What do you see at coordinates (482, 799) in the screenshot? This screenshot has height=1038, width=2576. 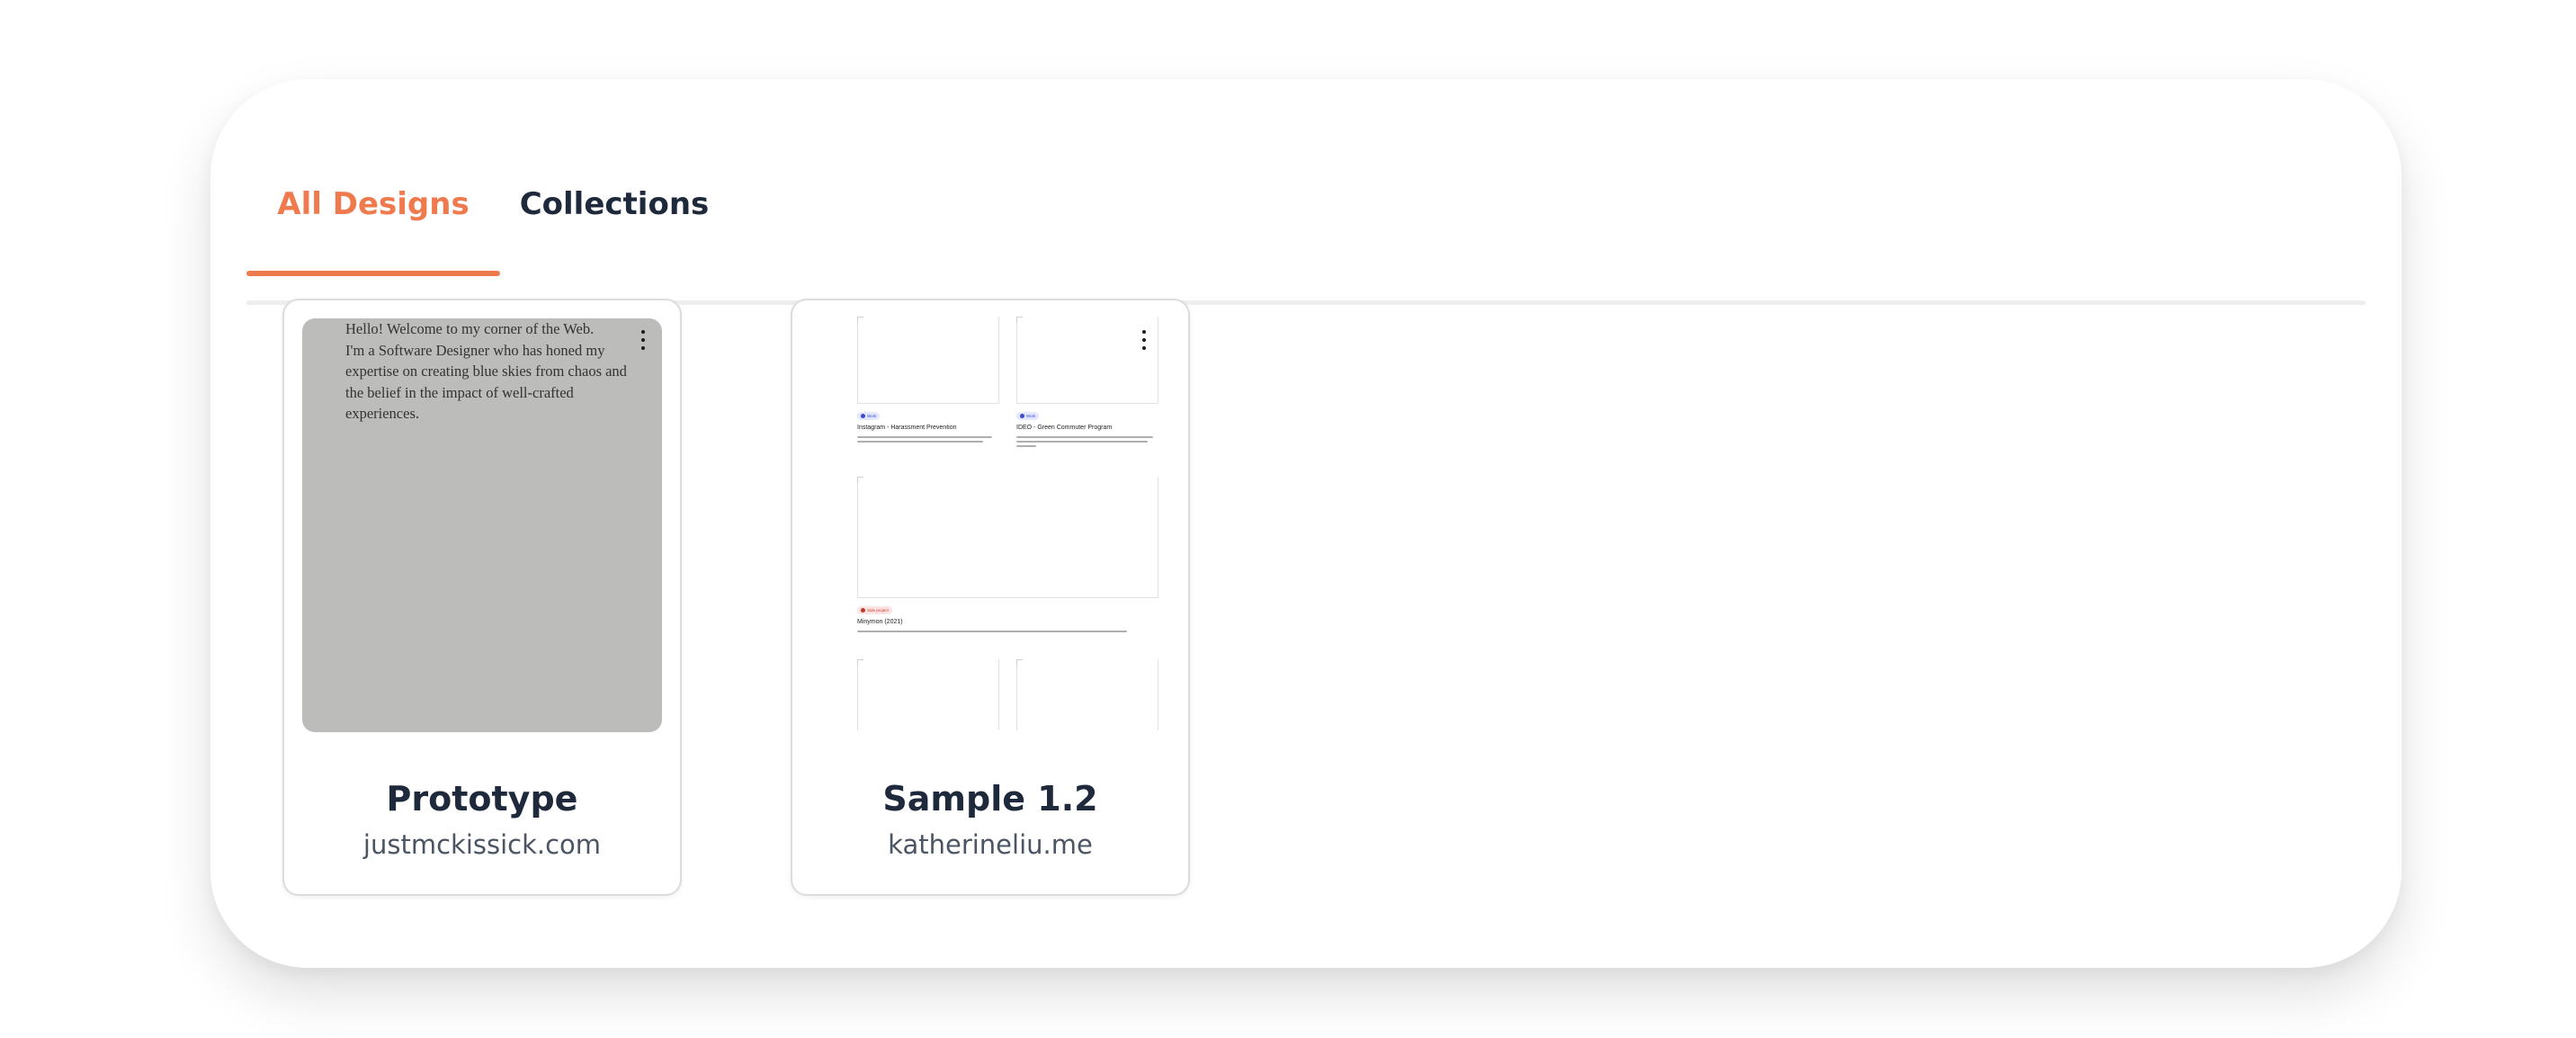 I see `design-title: Prototype` at bounding box center [482, 799].